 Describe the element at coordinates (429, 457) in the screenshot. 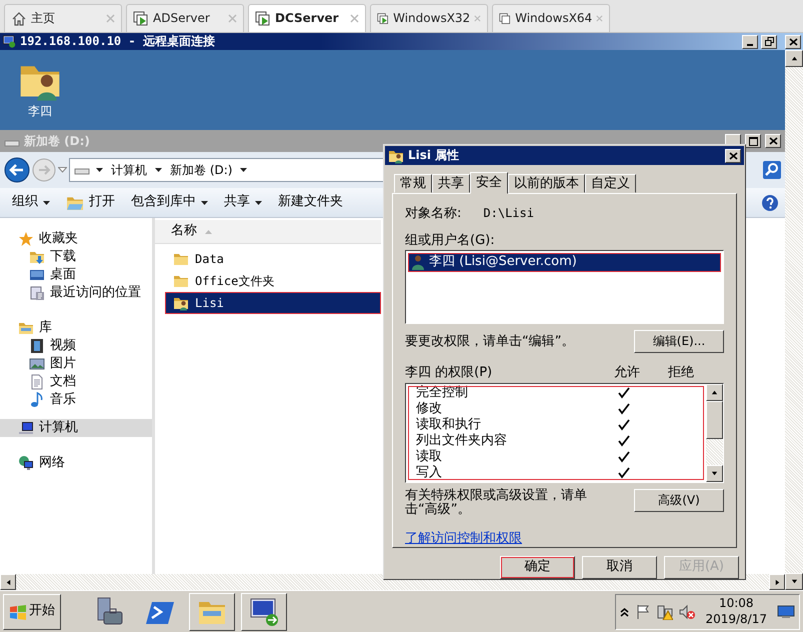

I see `permission-name: 读取` at that location.